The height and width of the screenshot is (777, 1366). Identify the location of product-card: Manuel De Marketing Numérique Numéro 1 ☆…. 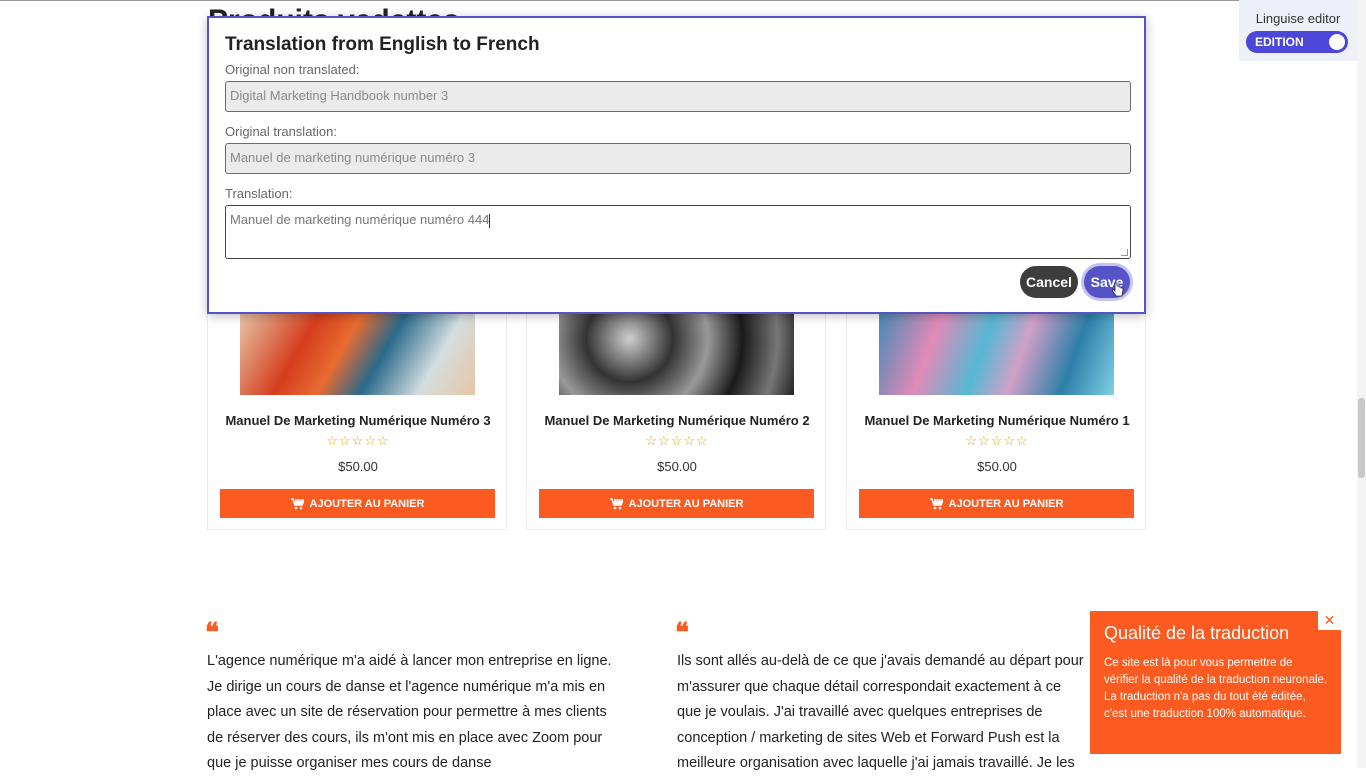
(996, 415).